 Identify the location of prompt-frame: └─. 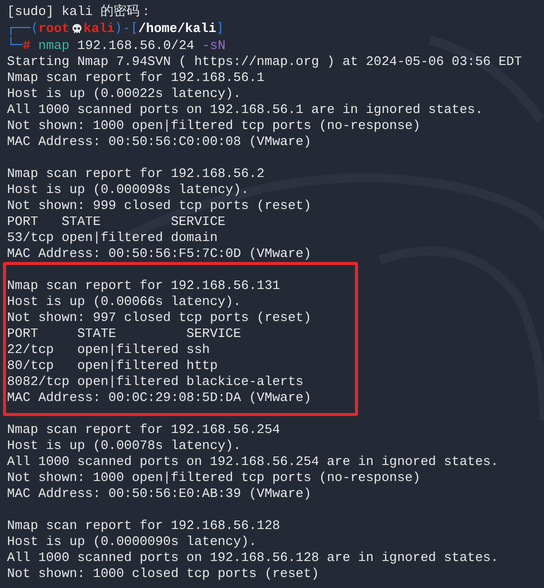
(15, 46).